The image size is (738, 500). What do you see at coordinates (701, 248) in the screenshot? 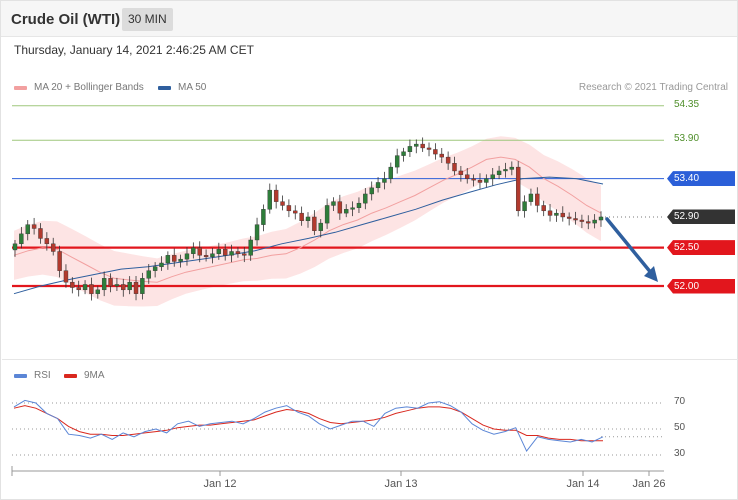
I see `support-level-tag: 52.50` at bounding box center [701, 248].